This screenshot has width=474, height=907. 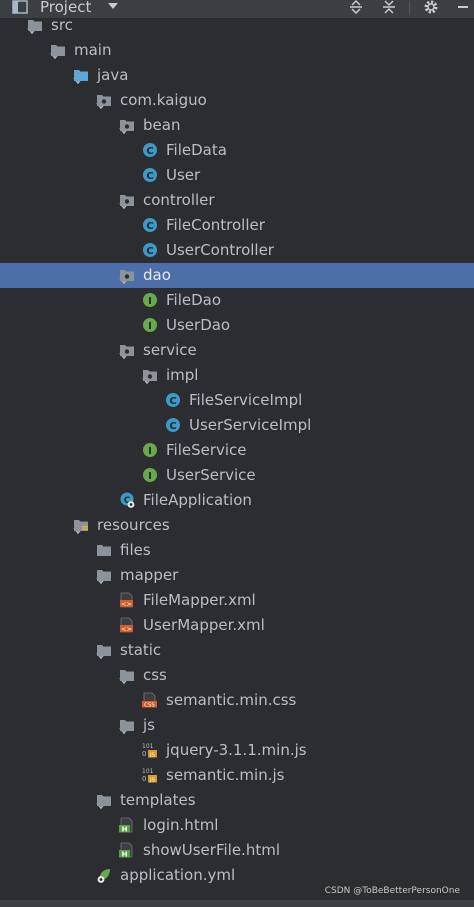 What do you see at coordinates (141, 650) in the screenshot?
I see `tree-item-label: static` at bounding box center [141, 650].